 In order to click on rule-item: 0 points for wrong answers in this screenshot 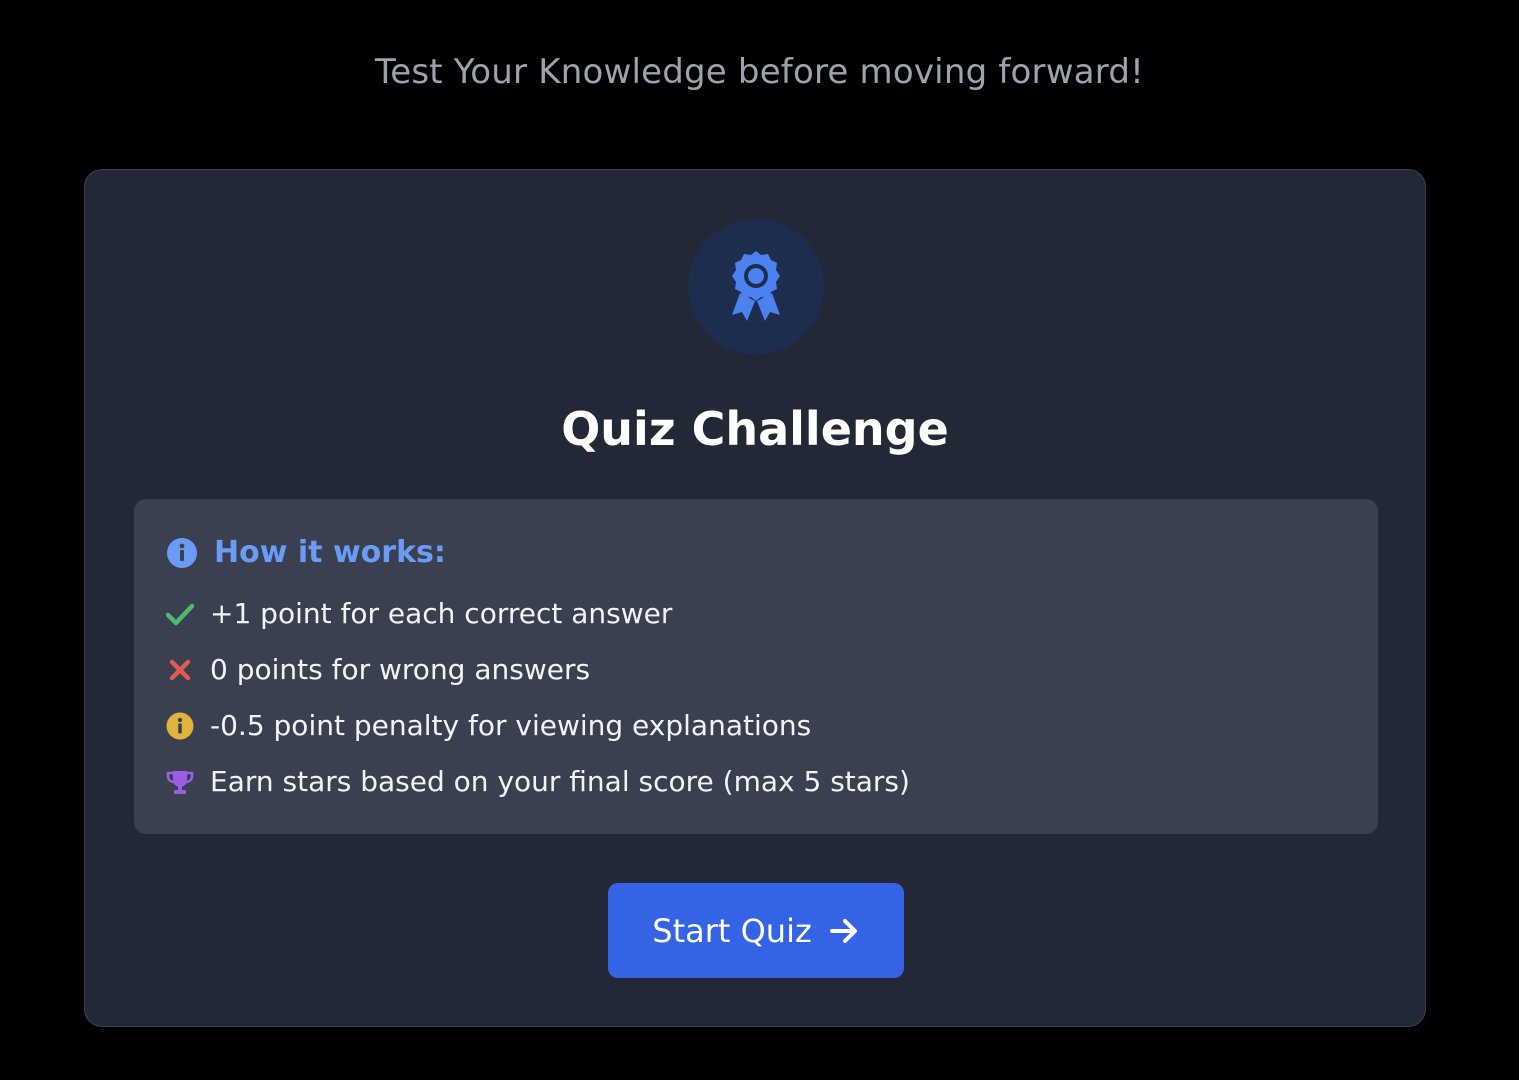, I will do `click(378, 669)`.